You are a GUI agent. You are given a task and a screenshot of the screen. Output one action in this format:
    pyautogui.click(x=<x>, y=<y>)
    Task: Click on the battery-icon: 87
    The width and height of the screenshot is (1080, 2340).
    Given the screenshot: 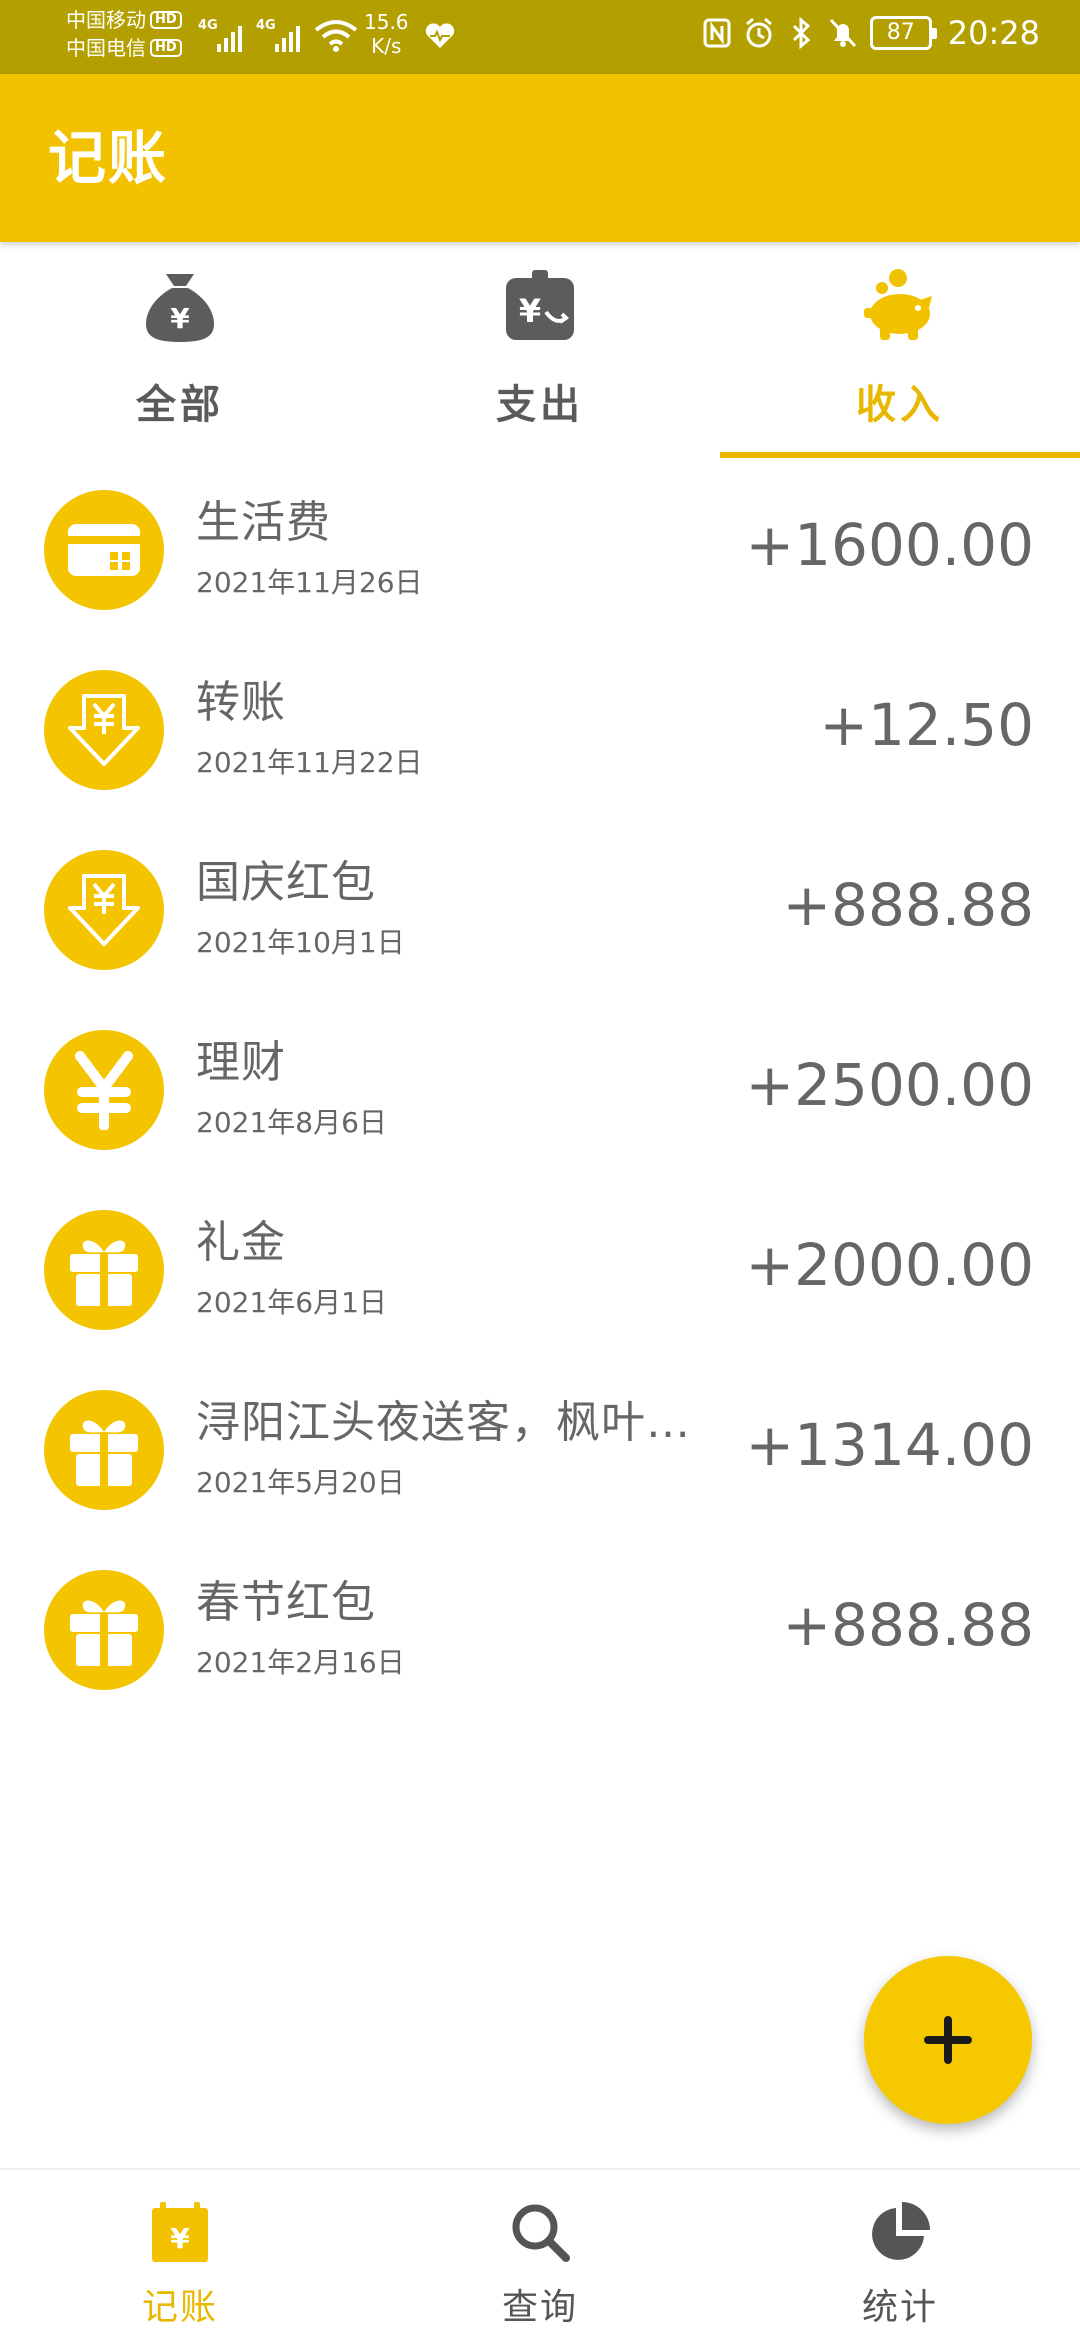 What is the action you would take?
    pyautogui.click(x=903, y=33)
    